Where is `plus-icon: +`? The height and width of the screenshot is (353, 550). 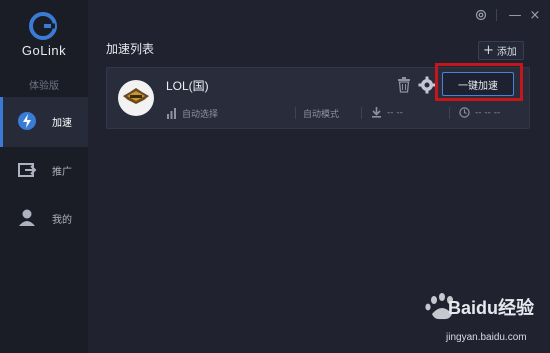 plus-icon: + is located at coordinates (488, 50).